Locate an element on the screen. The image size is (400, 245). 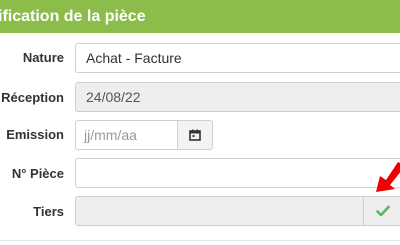
reception-label: Réception is located at coordinates (32, 97).